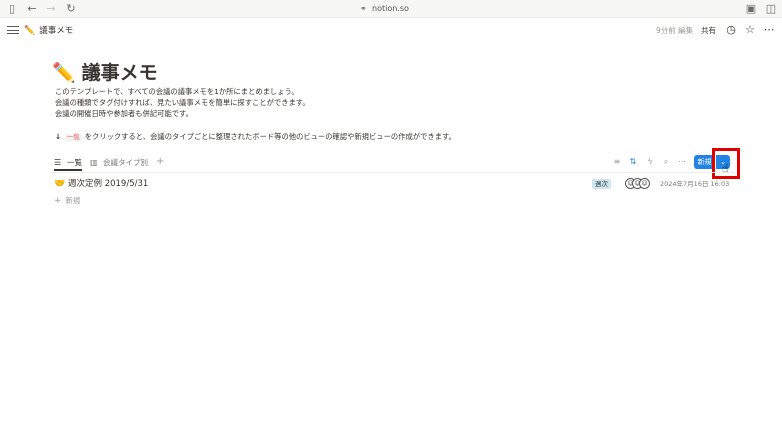  I want to click on page-title-icon: ✏️, so click(64, 73).